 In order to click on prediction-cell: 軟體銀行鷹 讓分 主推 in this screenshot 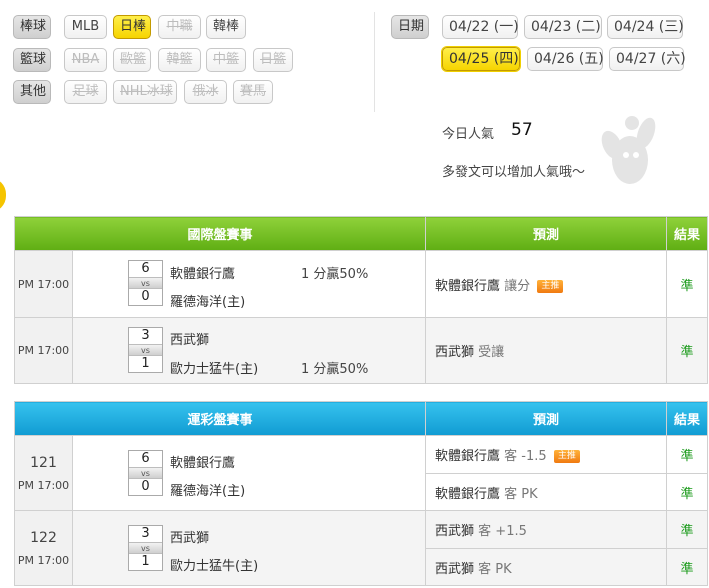, I will do `click(546, 284)`.